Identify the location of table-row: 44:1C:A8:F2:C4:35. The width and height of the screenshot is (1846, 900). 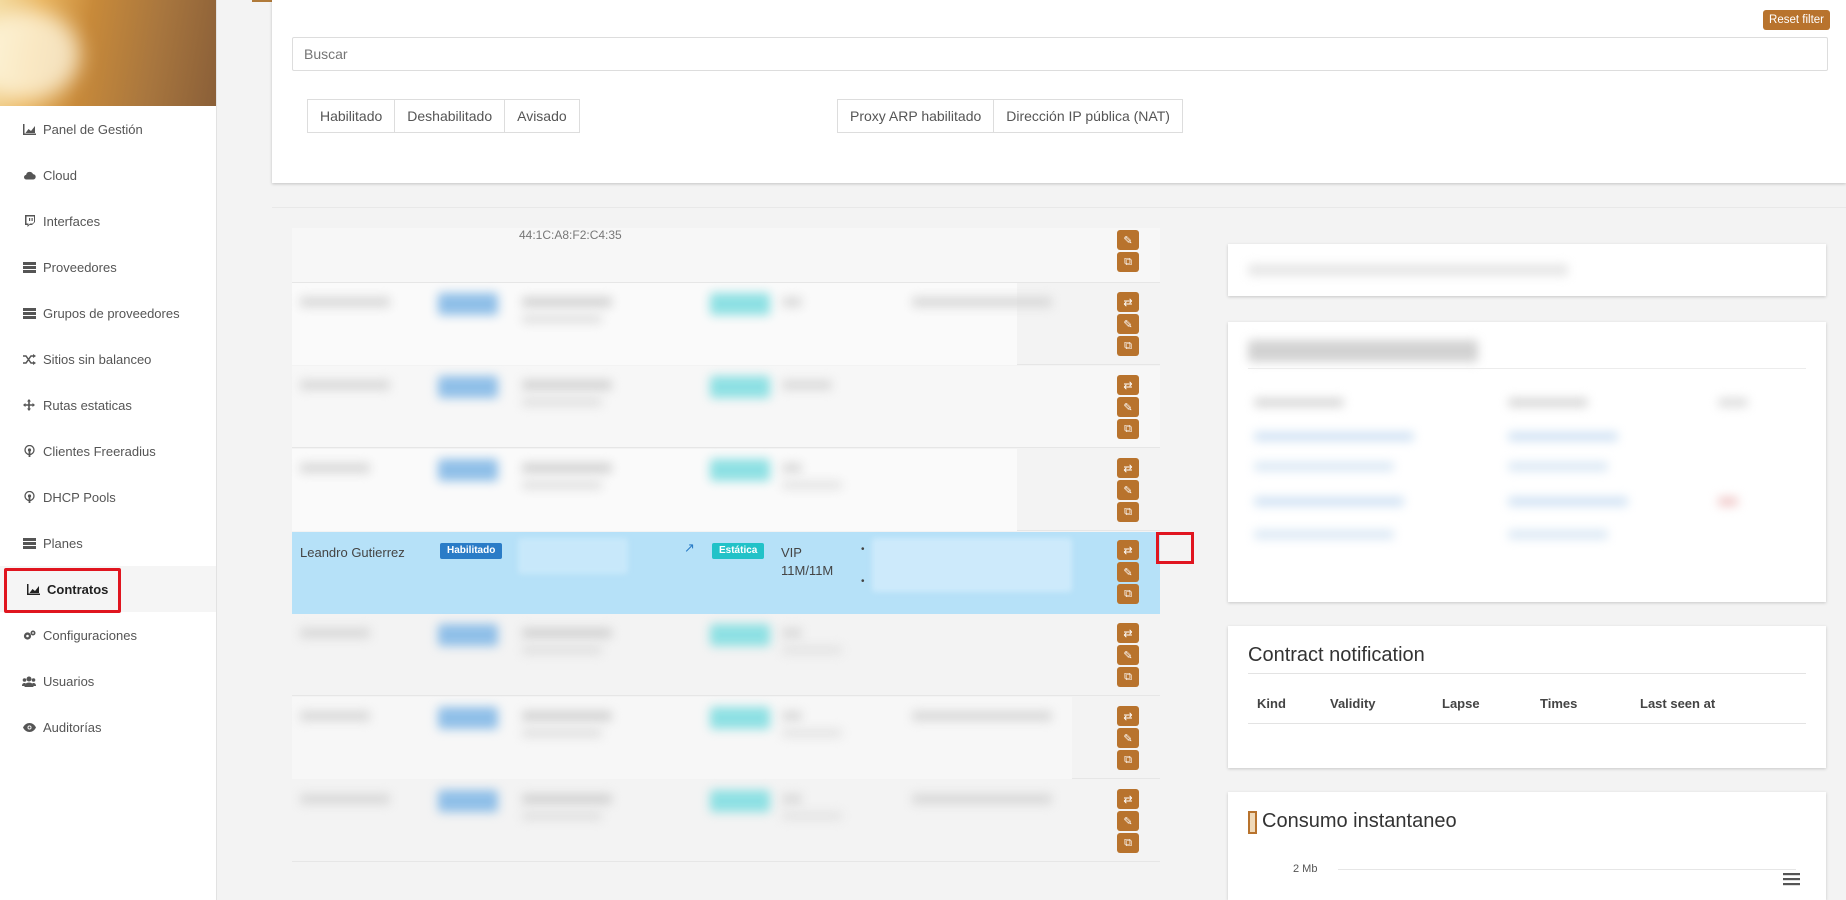
(726, 255).